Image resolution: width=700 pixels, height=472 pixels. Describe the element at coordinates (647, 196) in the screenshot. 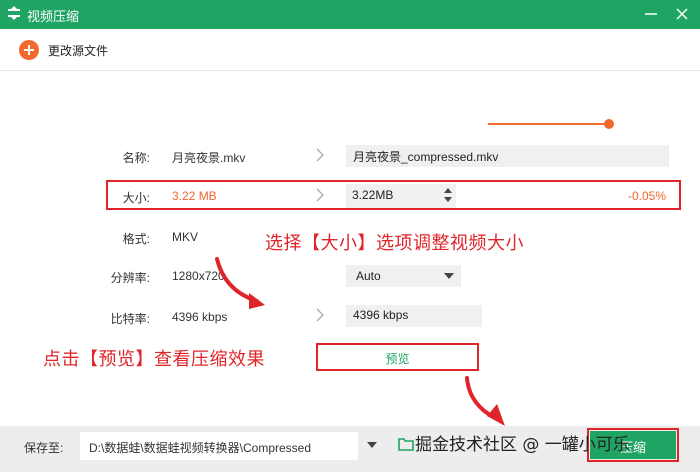

I see `size-percent: -0.05%` at that location.